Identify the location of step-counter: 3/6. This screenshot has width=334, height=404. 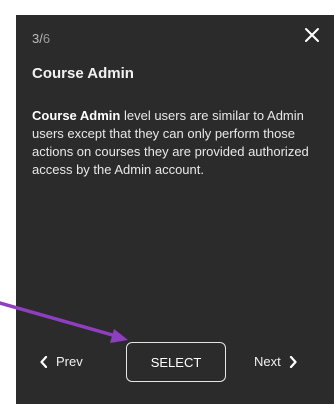
(41, 38).